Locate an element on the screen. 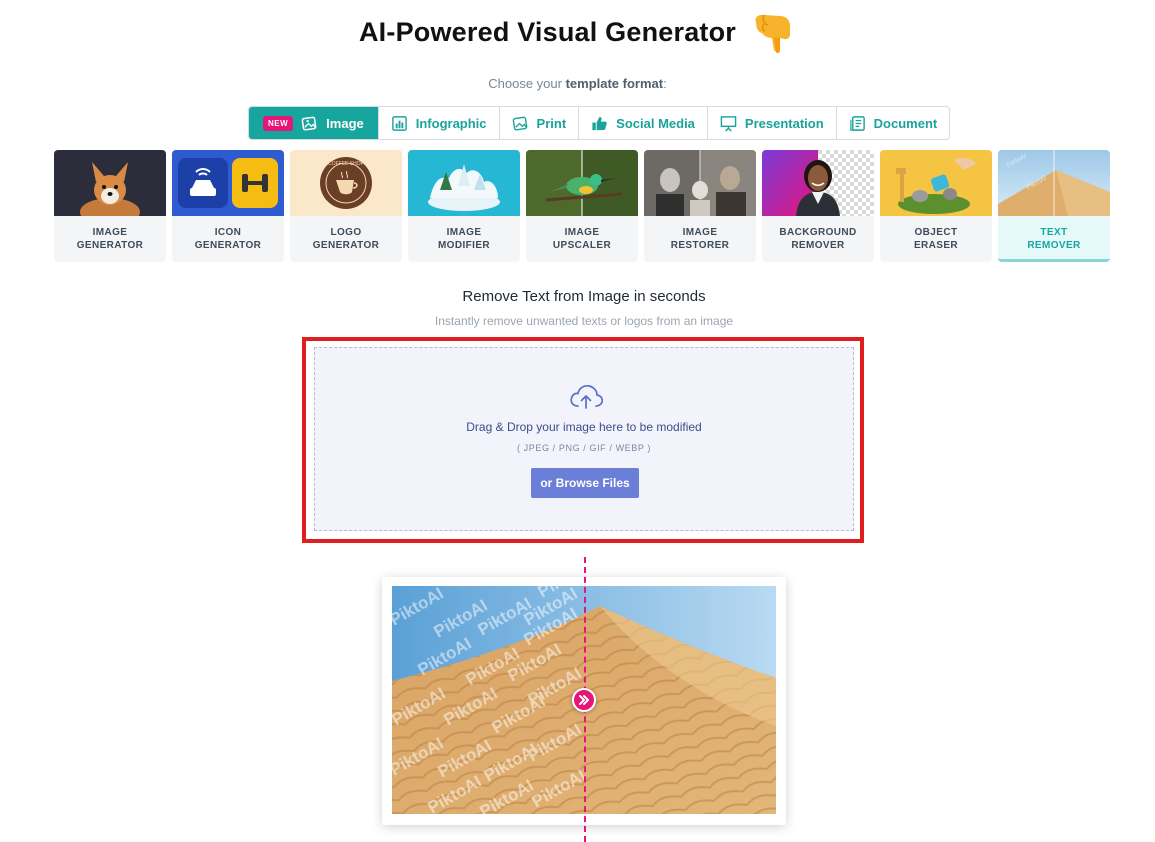 The height and width of the screenshot is (842, 1155). tool-label: LOGO GENERATOR is located at coordinates (346, 239).